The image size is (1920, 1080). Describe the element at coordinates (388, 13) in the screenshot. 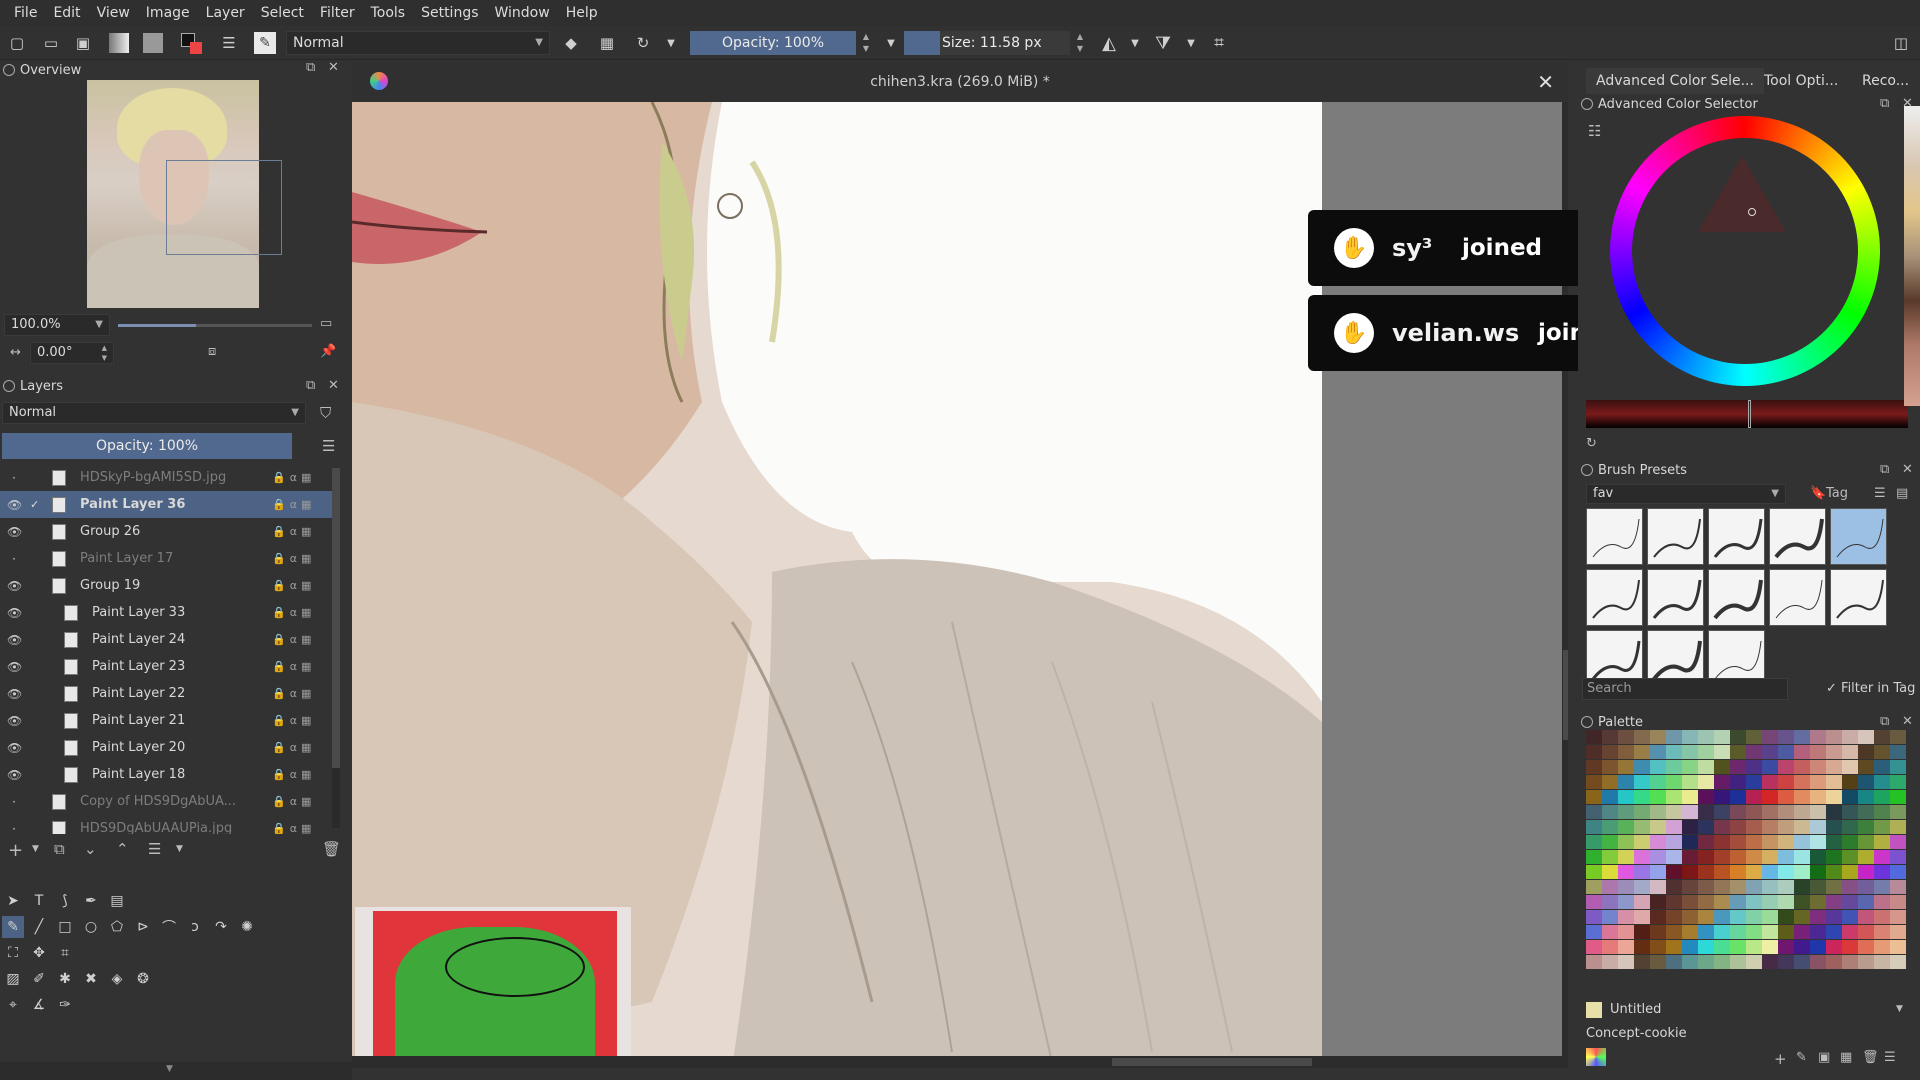

I see `menu-tools: Tools` at that location.